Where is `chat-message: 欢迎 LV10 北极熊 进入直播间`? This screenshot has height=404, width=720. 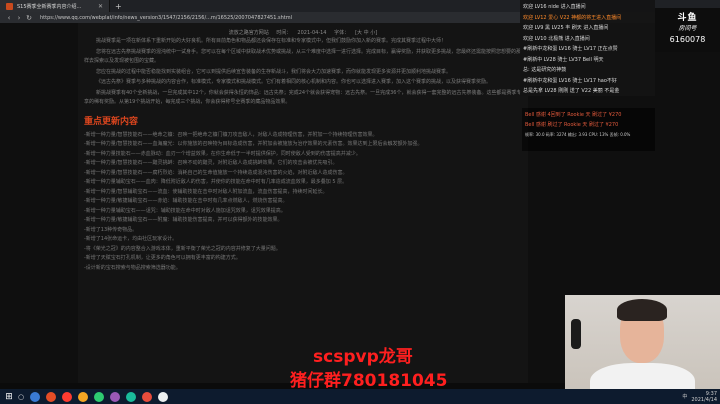 chat-message: 欢迎 LV10 北极熊 进入直播间 is located at coordinates (556, 38).